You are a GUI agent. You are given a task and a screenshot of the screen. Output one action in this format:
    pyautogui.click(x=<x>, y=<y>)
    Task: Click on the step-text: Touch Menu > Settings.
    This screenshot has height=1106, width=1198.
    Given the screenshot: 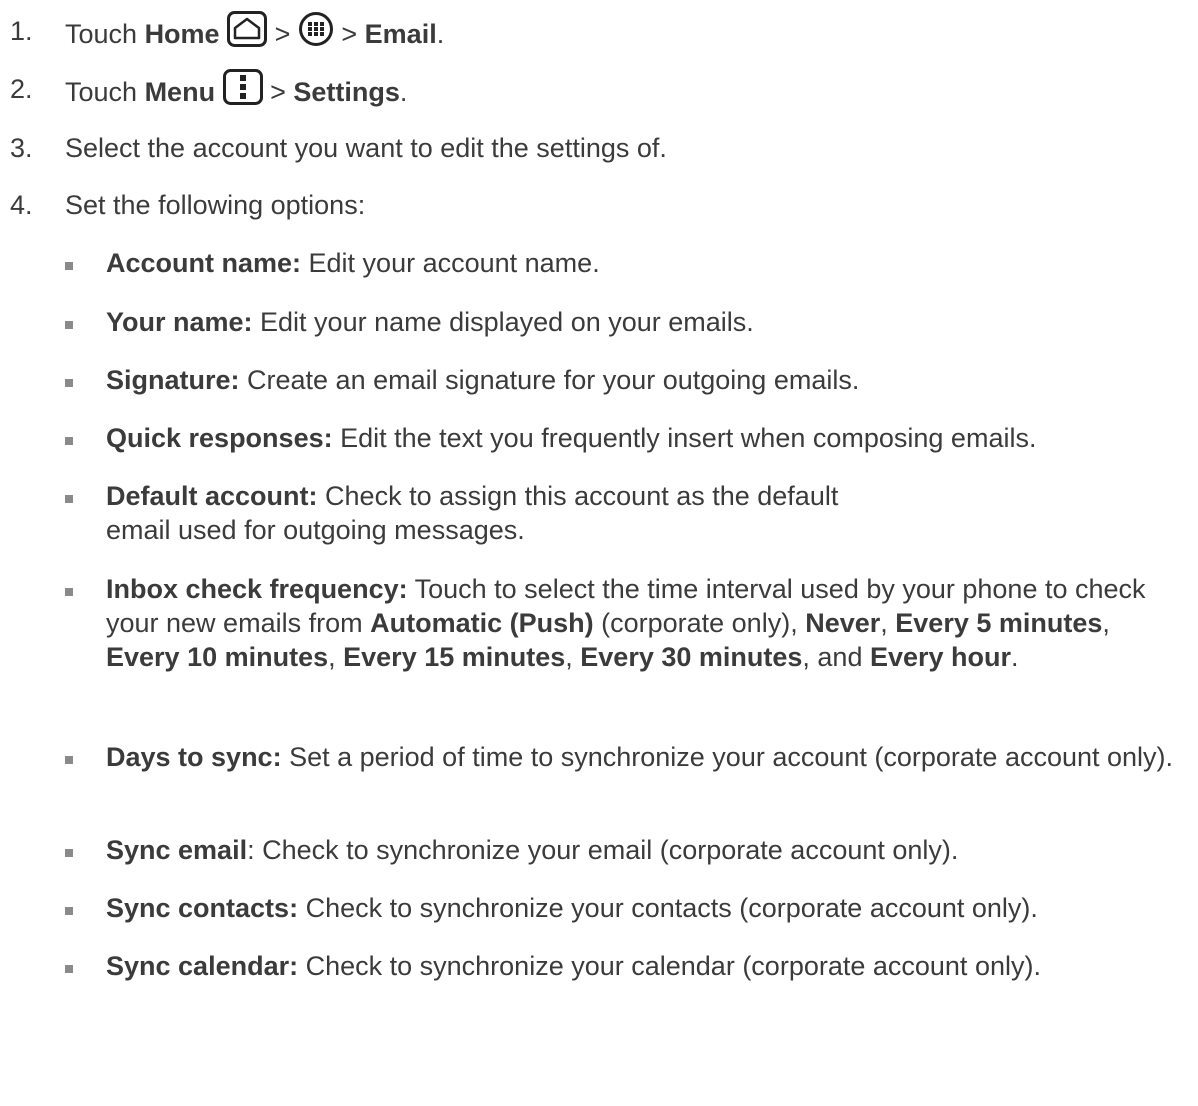 What is the action you would take?
    pyautogui.click(x=236, y=92)
    